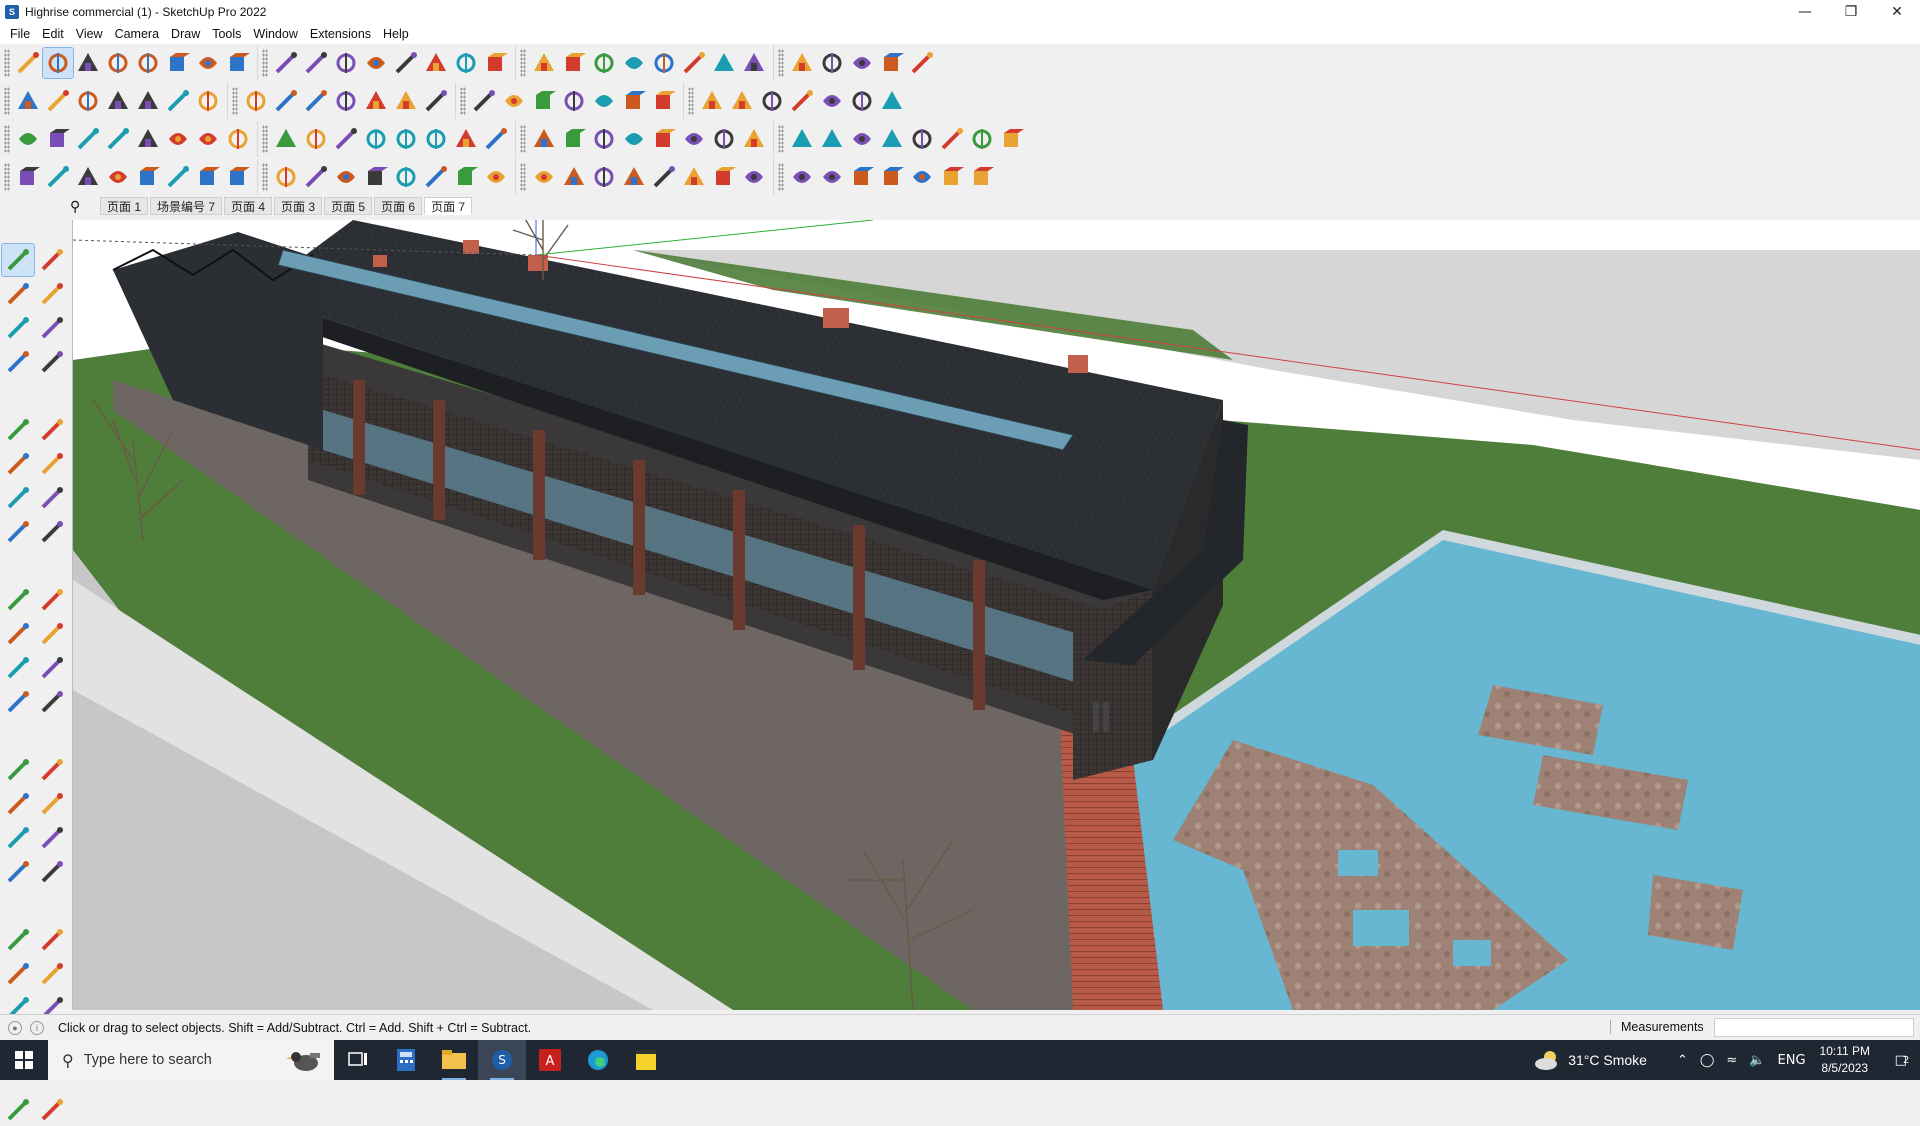 The width and height of the screenshot is (1920, 1126). Describe the element at coordinates (406, 101) in the screenshot. I see `shaded-textures-style-icon` at that location.